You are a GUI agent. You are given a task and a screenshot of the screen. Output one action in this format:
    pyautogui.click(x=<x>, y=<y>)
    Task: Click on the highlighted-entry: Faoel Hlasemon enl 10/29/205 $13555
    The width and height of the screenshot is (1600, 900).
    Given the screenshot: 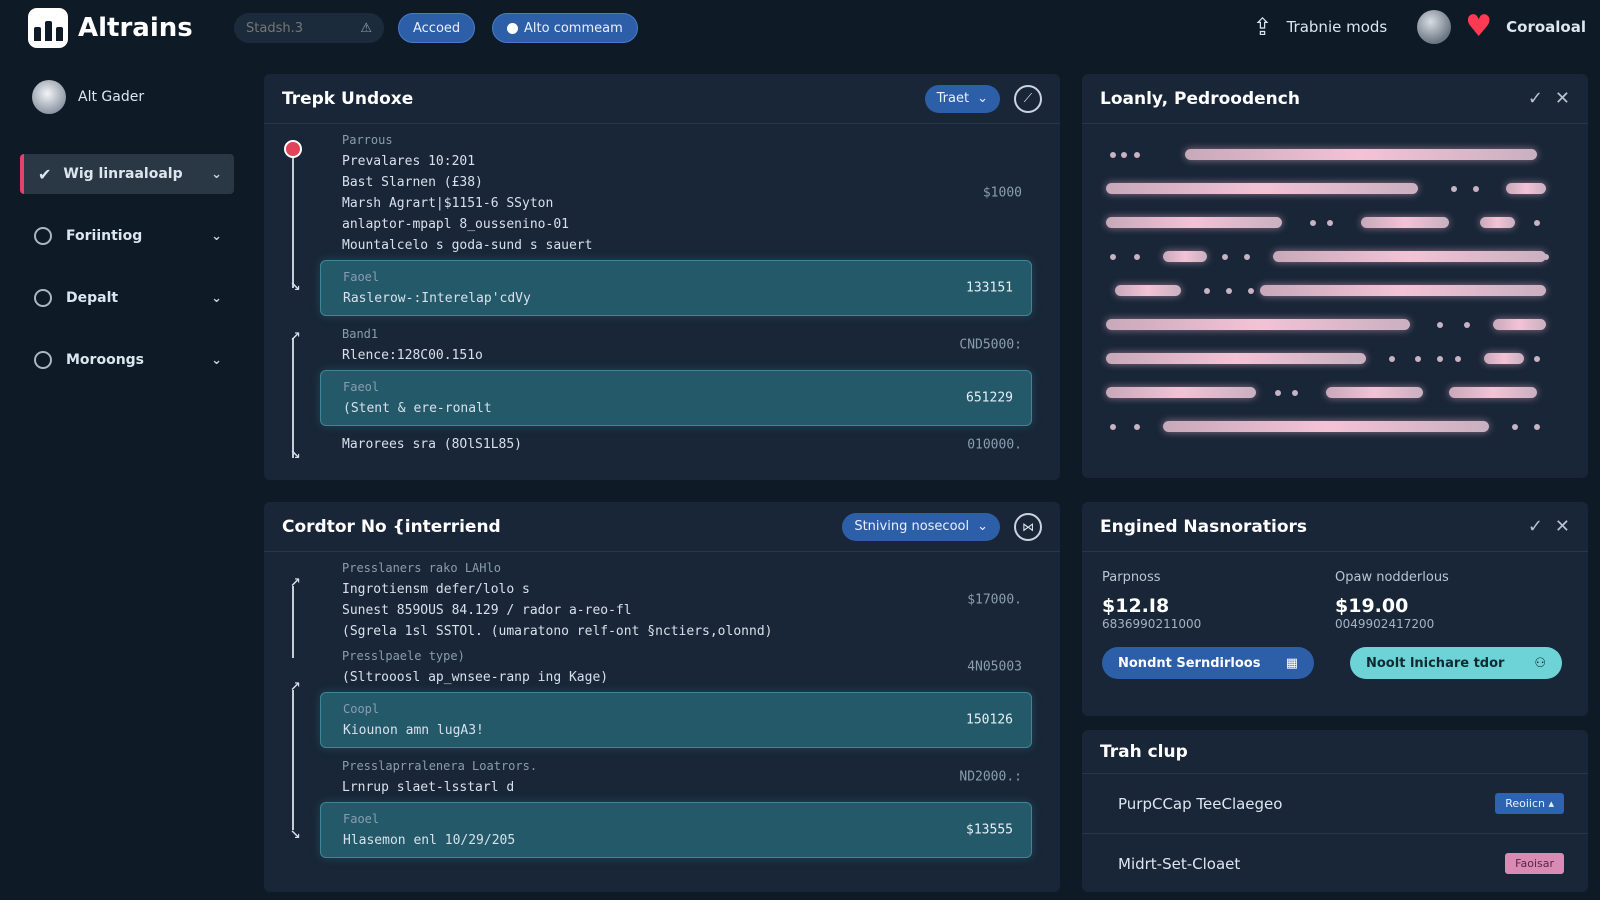 What is the action you would take?
    pyautogui.click(x=676, y=830)
    